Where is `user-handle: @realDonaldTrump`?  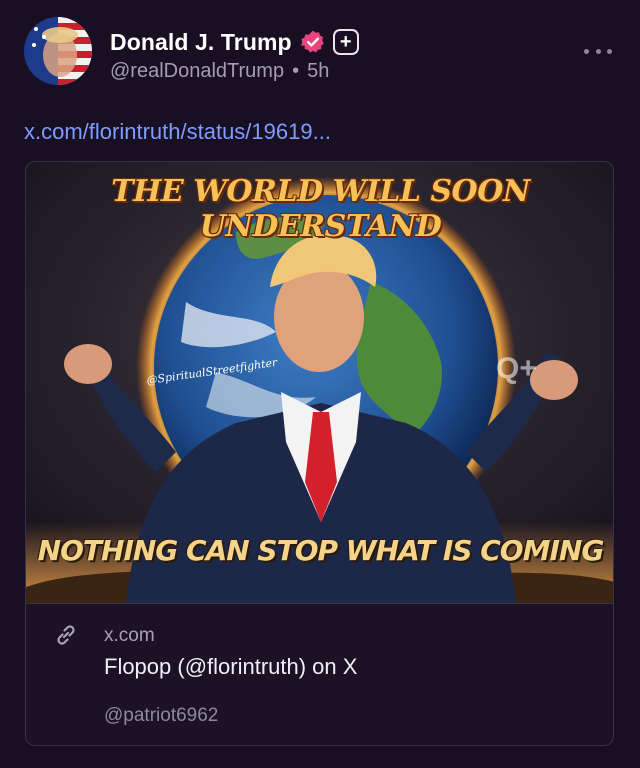 user-handle: @realDonaldTrump is located at coordinates (197, 71).